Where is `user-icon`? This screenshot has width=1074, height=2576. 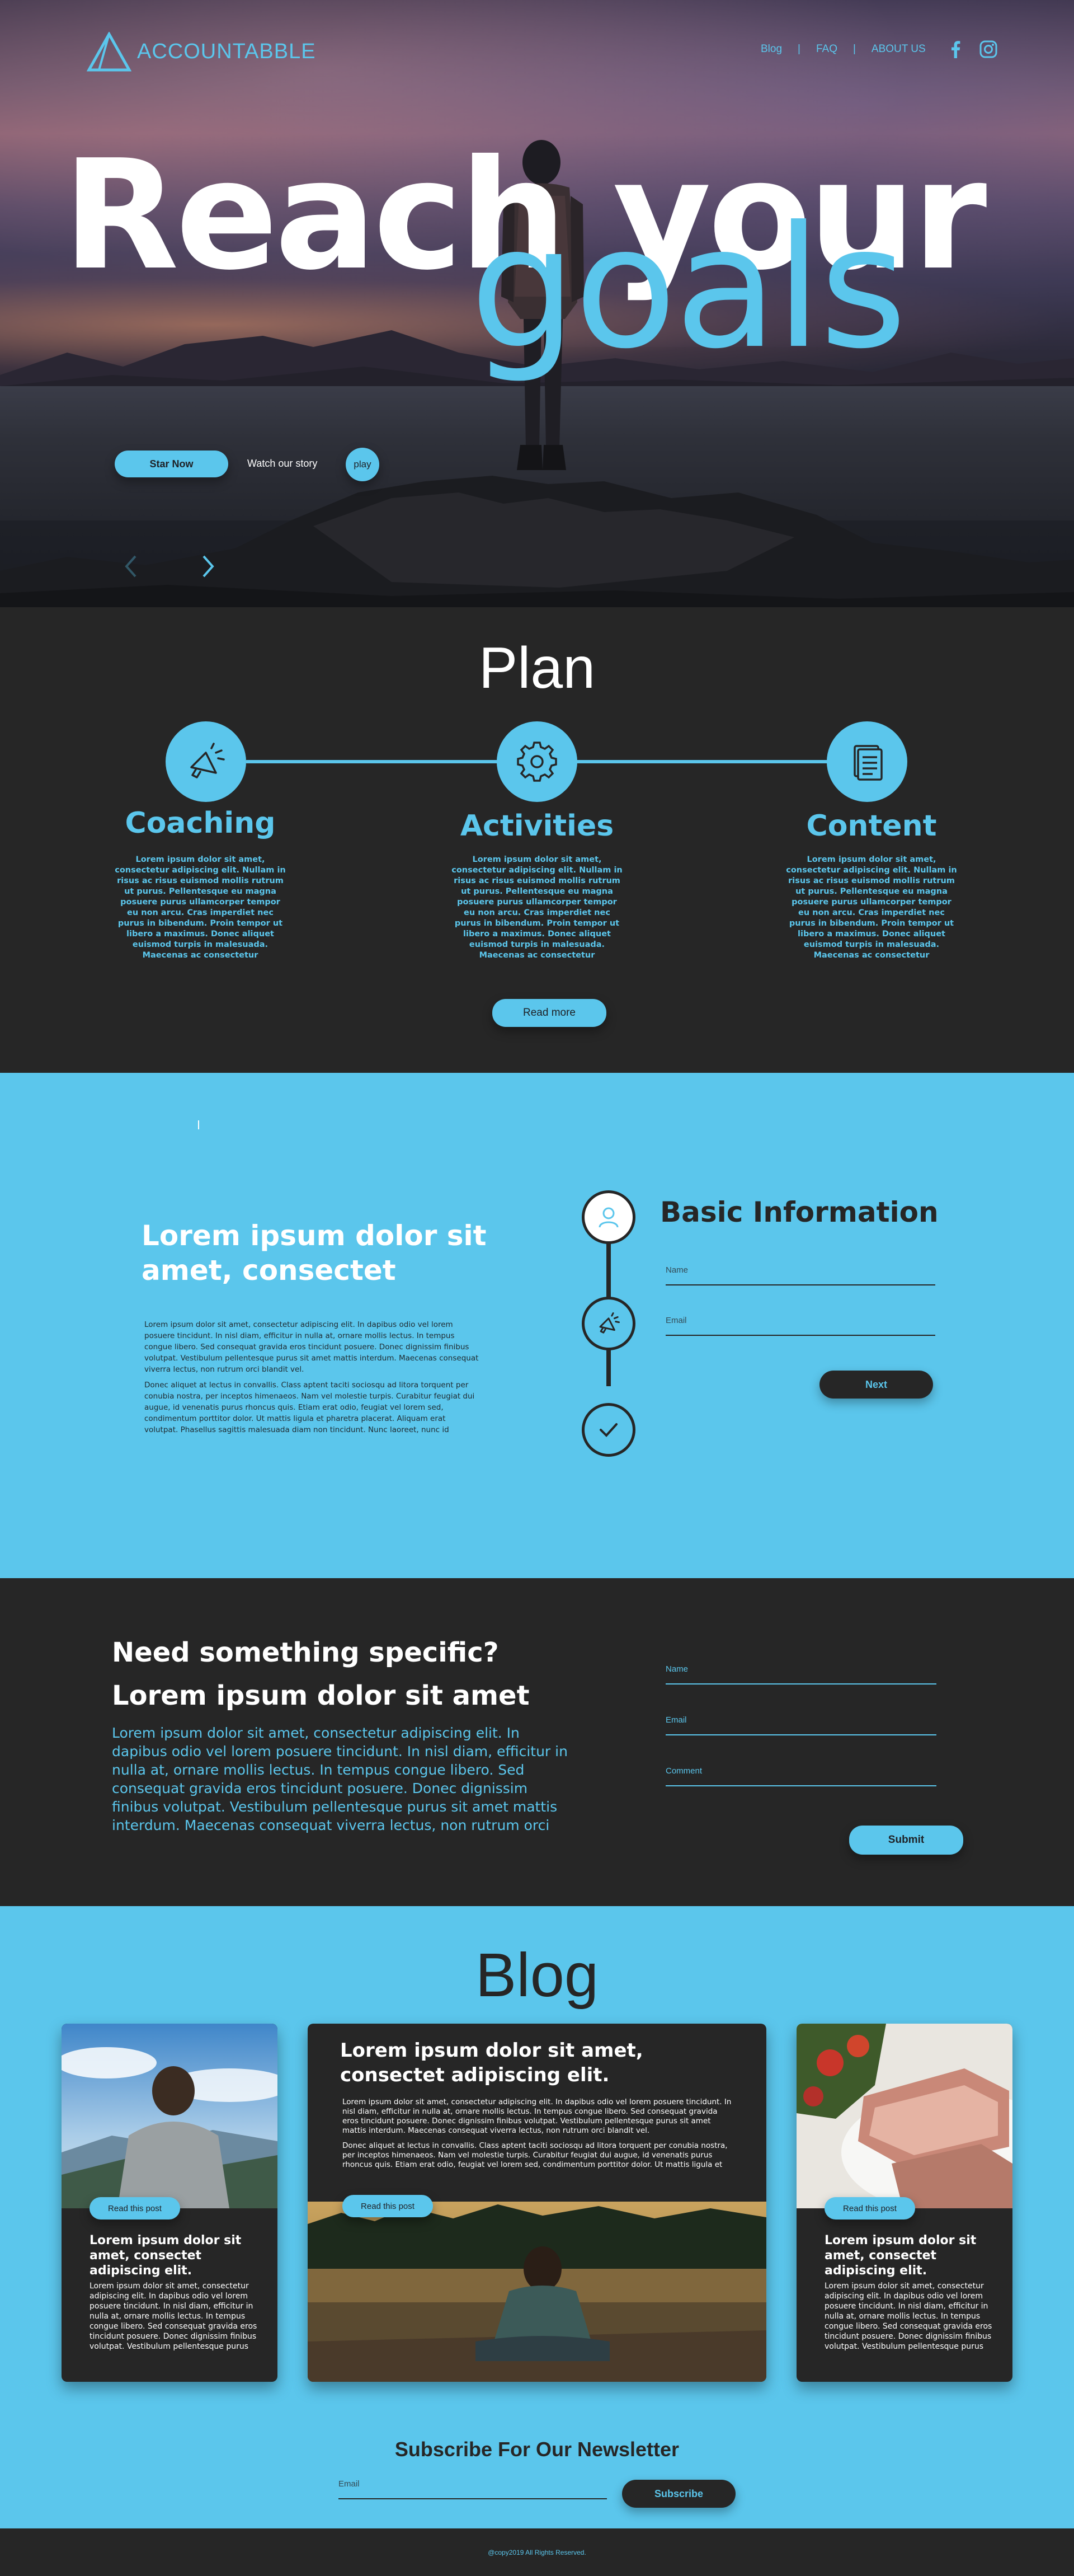 user-icon is located at coordinates (609, 1217).